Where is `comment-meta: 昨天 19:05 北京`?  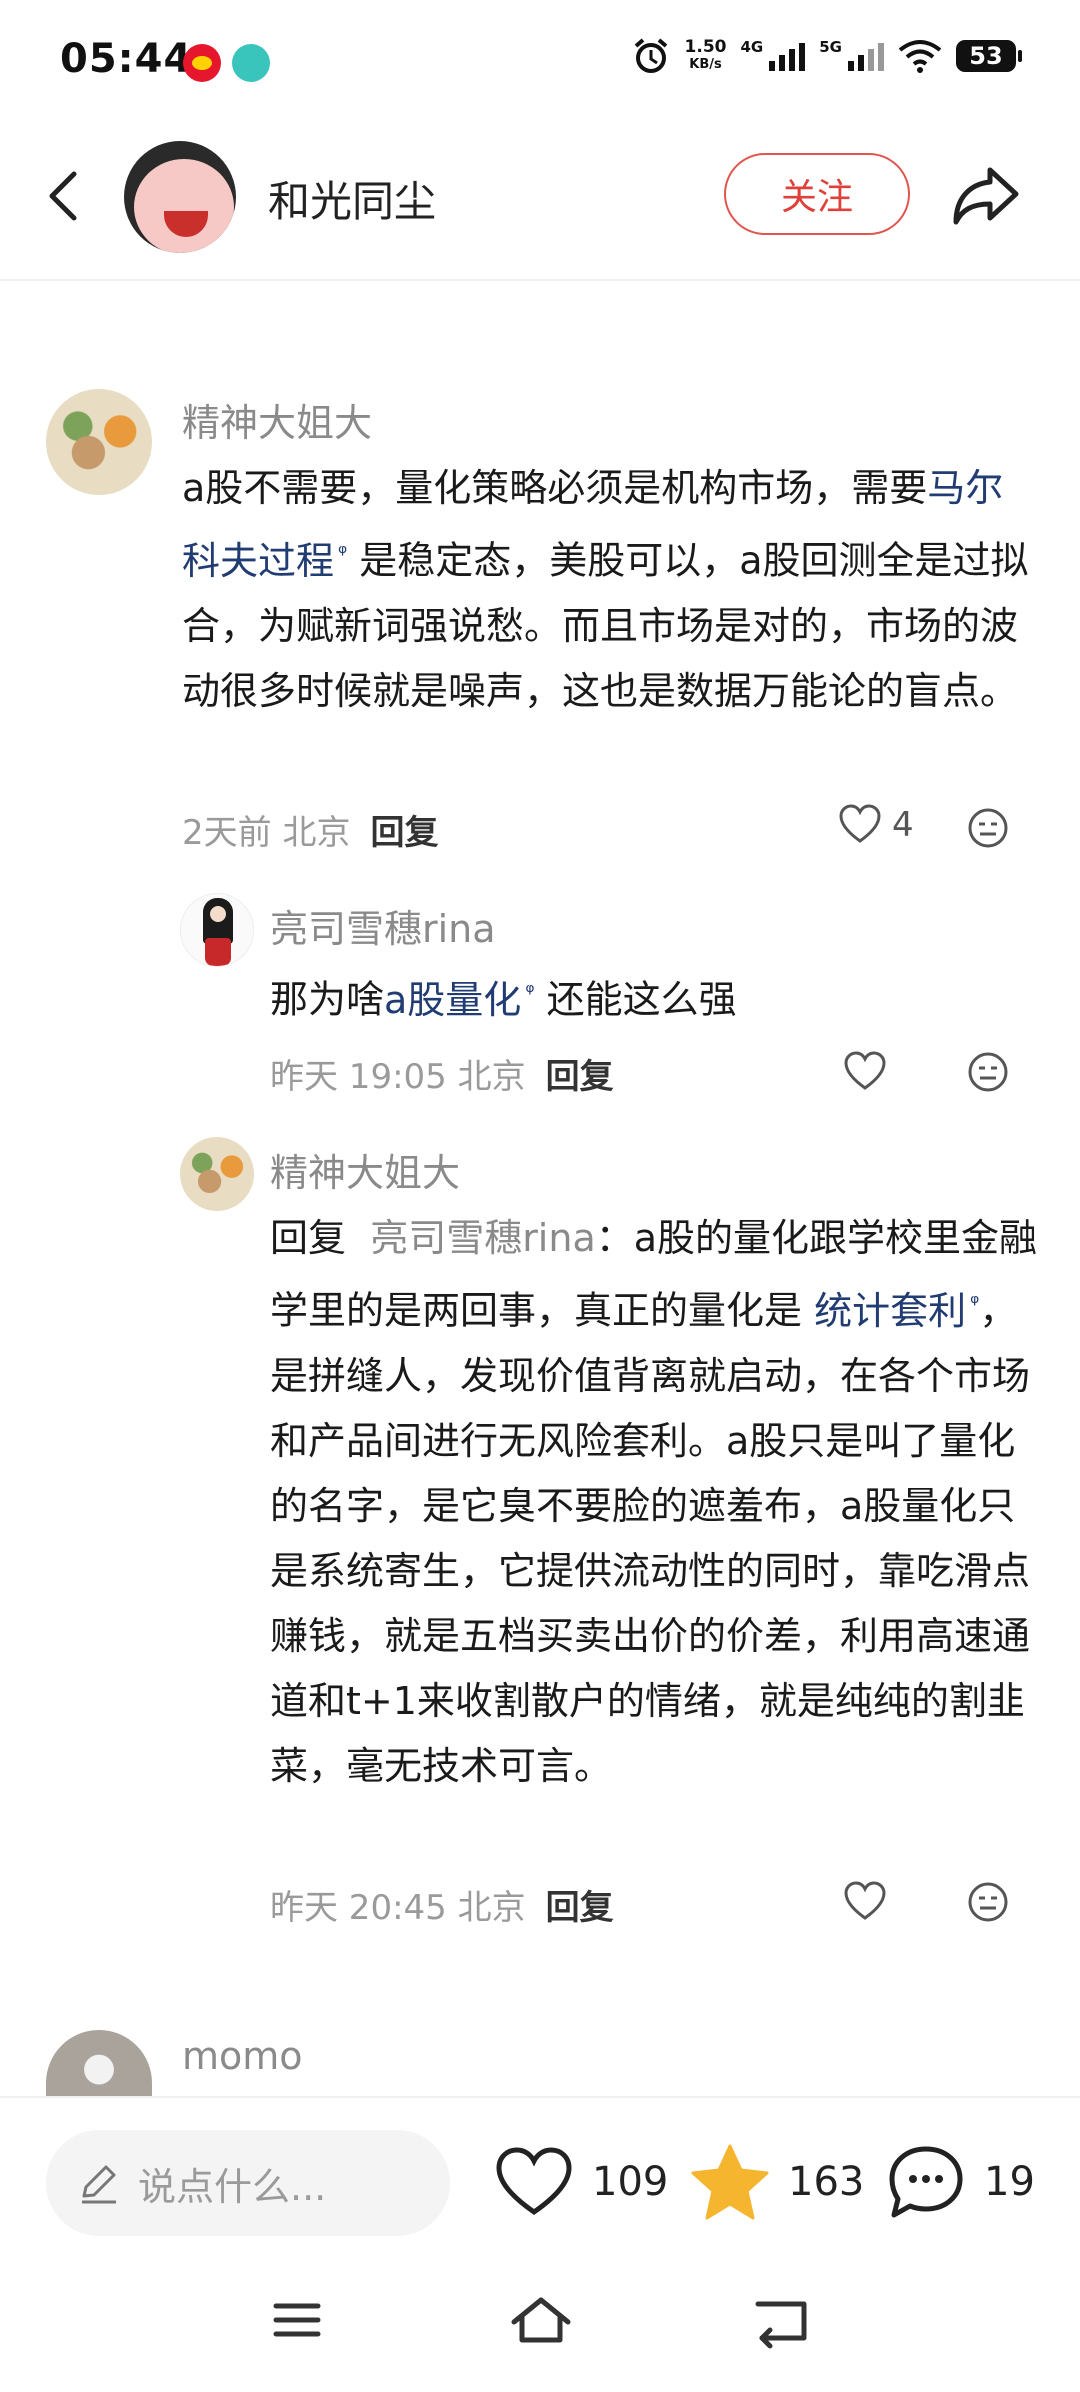
comment-meta: 昨天 19:05 北京 is located at coordinates (398, 1077).